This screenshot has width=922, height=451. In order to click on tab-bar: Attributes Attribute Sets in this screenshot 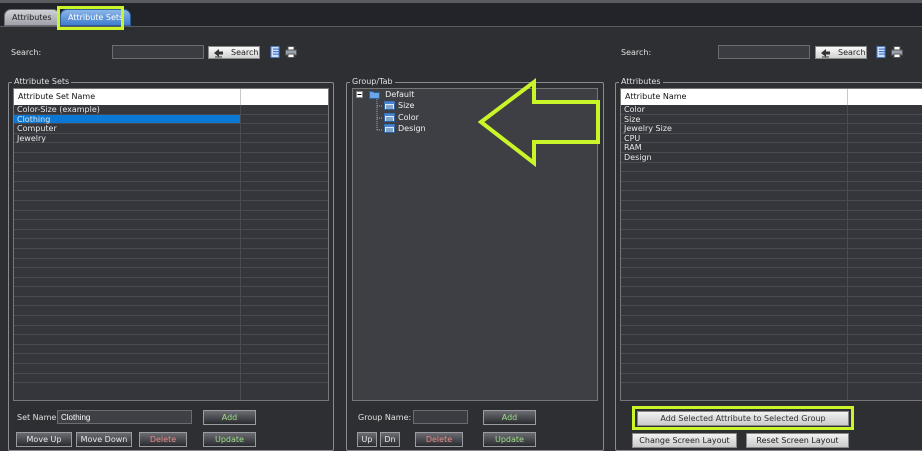, I will do `click(461, 13)`.